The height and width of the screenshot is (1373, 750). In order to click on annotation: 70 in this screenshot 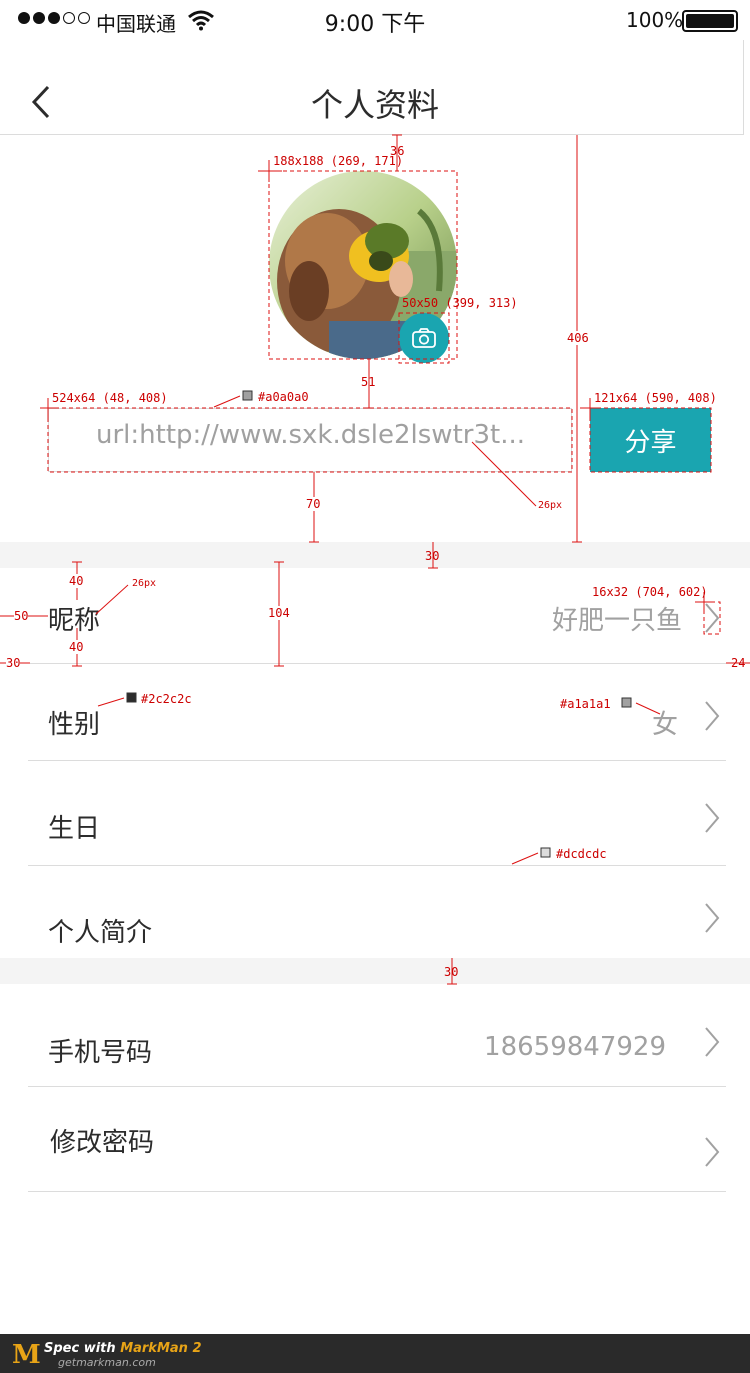, I will do `click(313, 504)`.